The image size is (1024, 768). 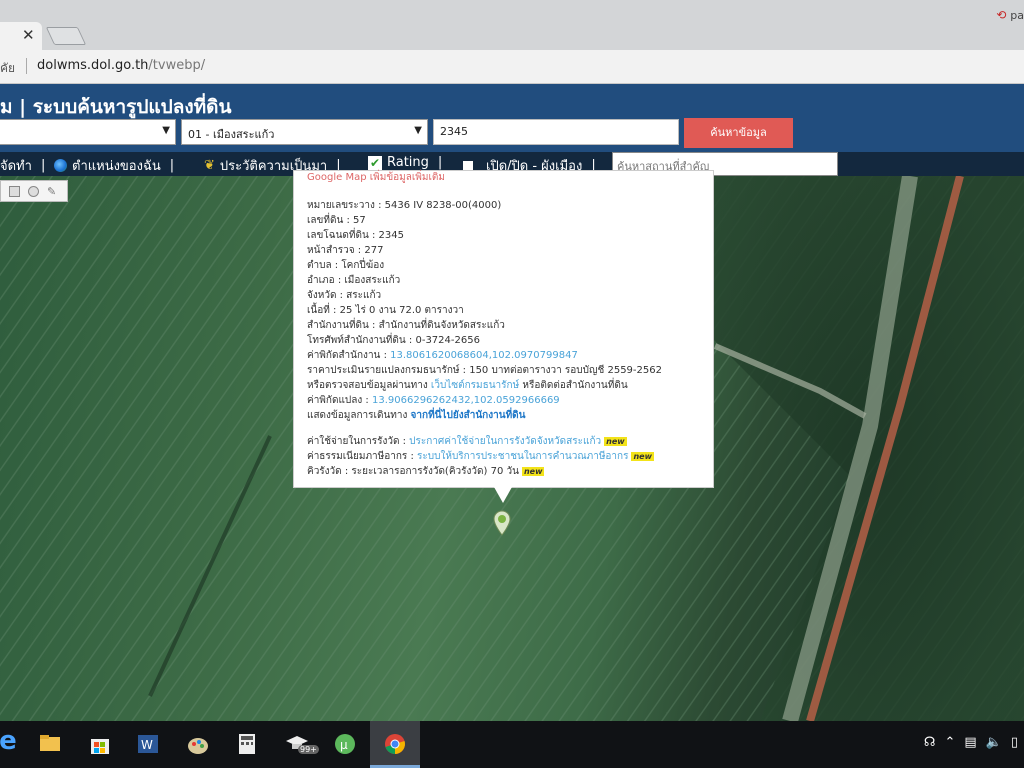 I want to click on parcel-coordinate-link: 13.9066296262432,102.0592966669, so click(x=466, y=400).